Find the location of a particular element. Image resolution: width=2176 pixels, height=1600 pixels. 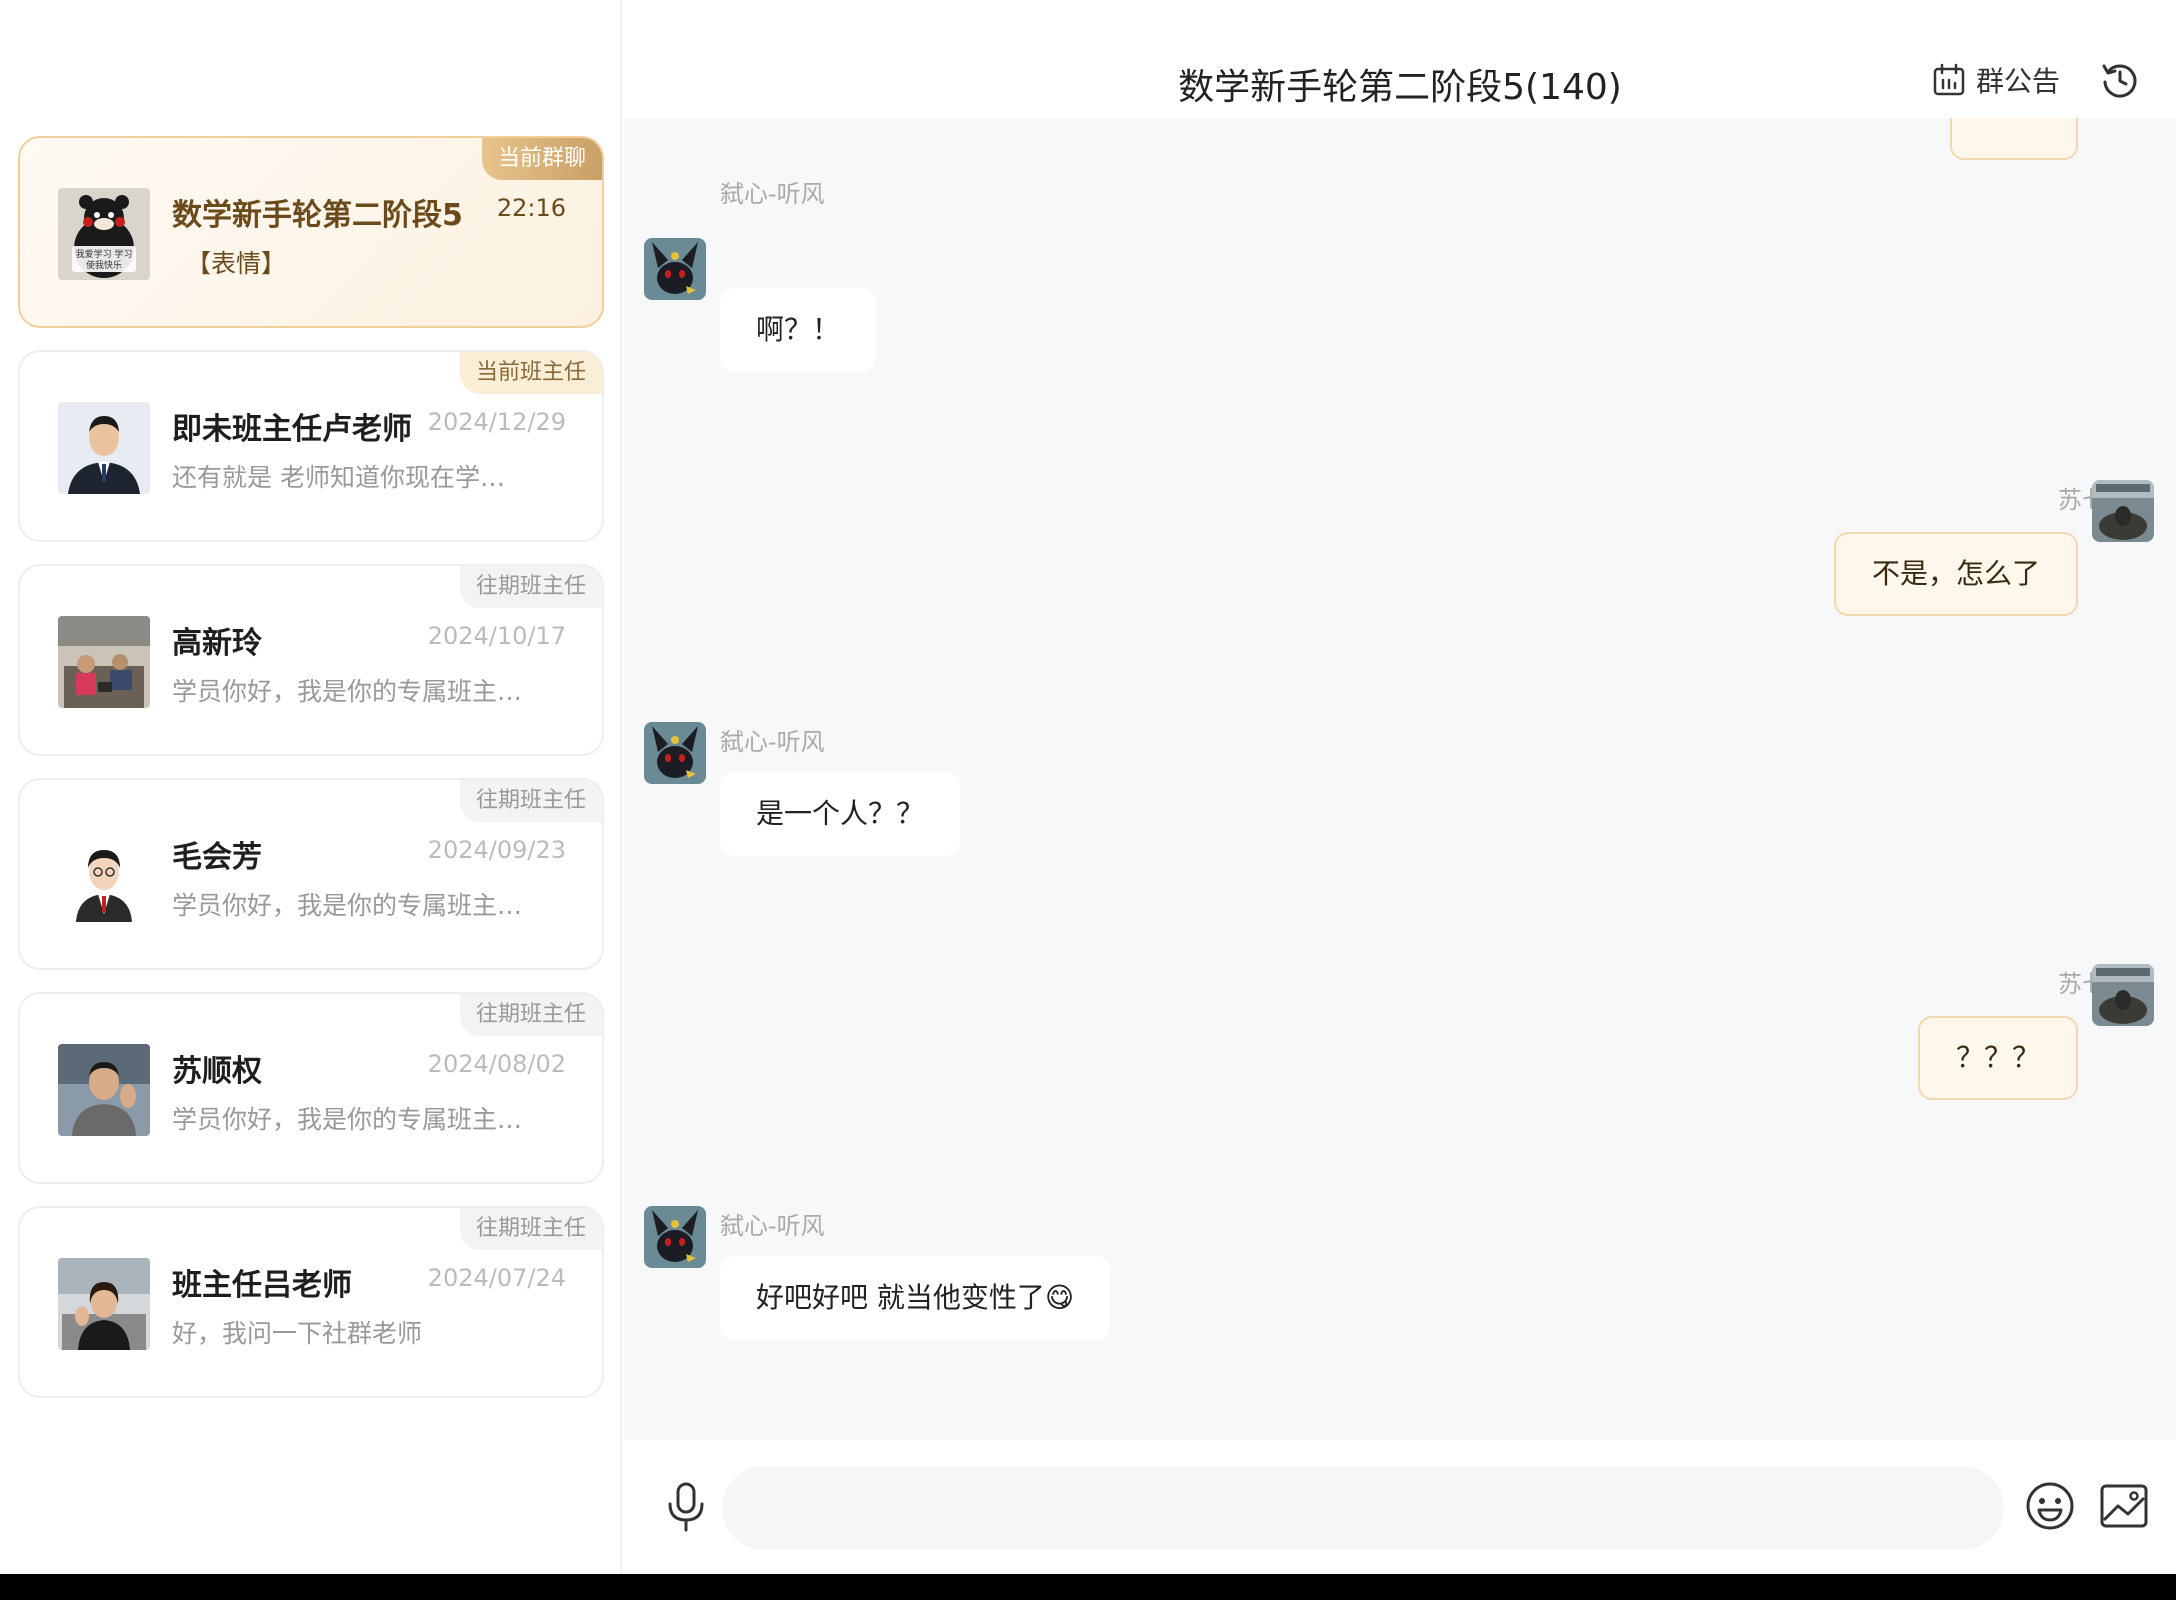

conversation-time: 2024/07/24 is located at coordinates (496, 1278).